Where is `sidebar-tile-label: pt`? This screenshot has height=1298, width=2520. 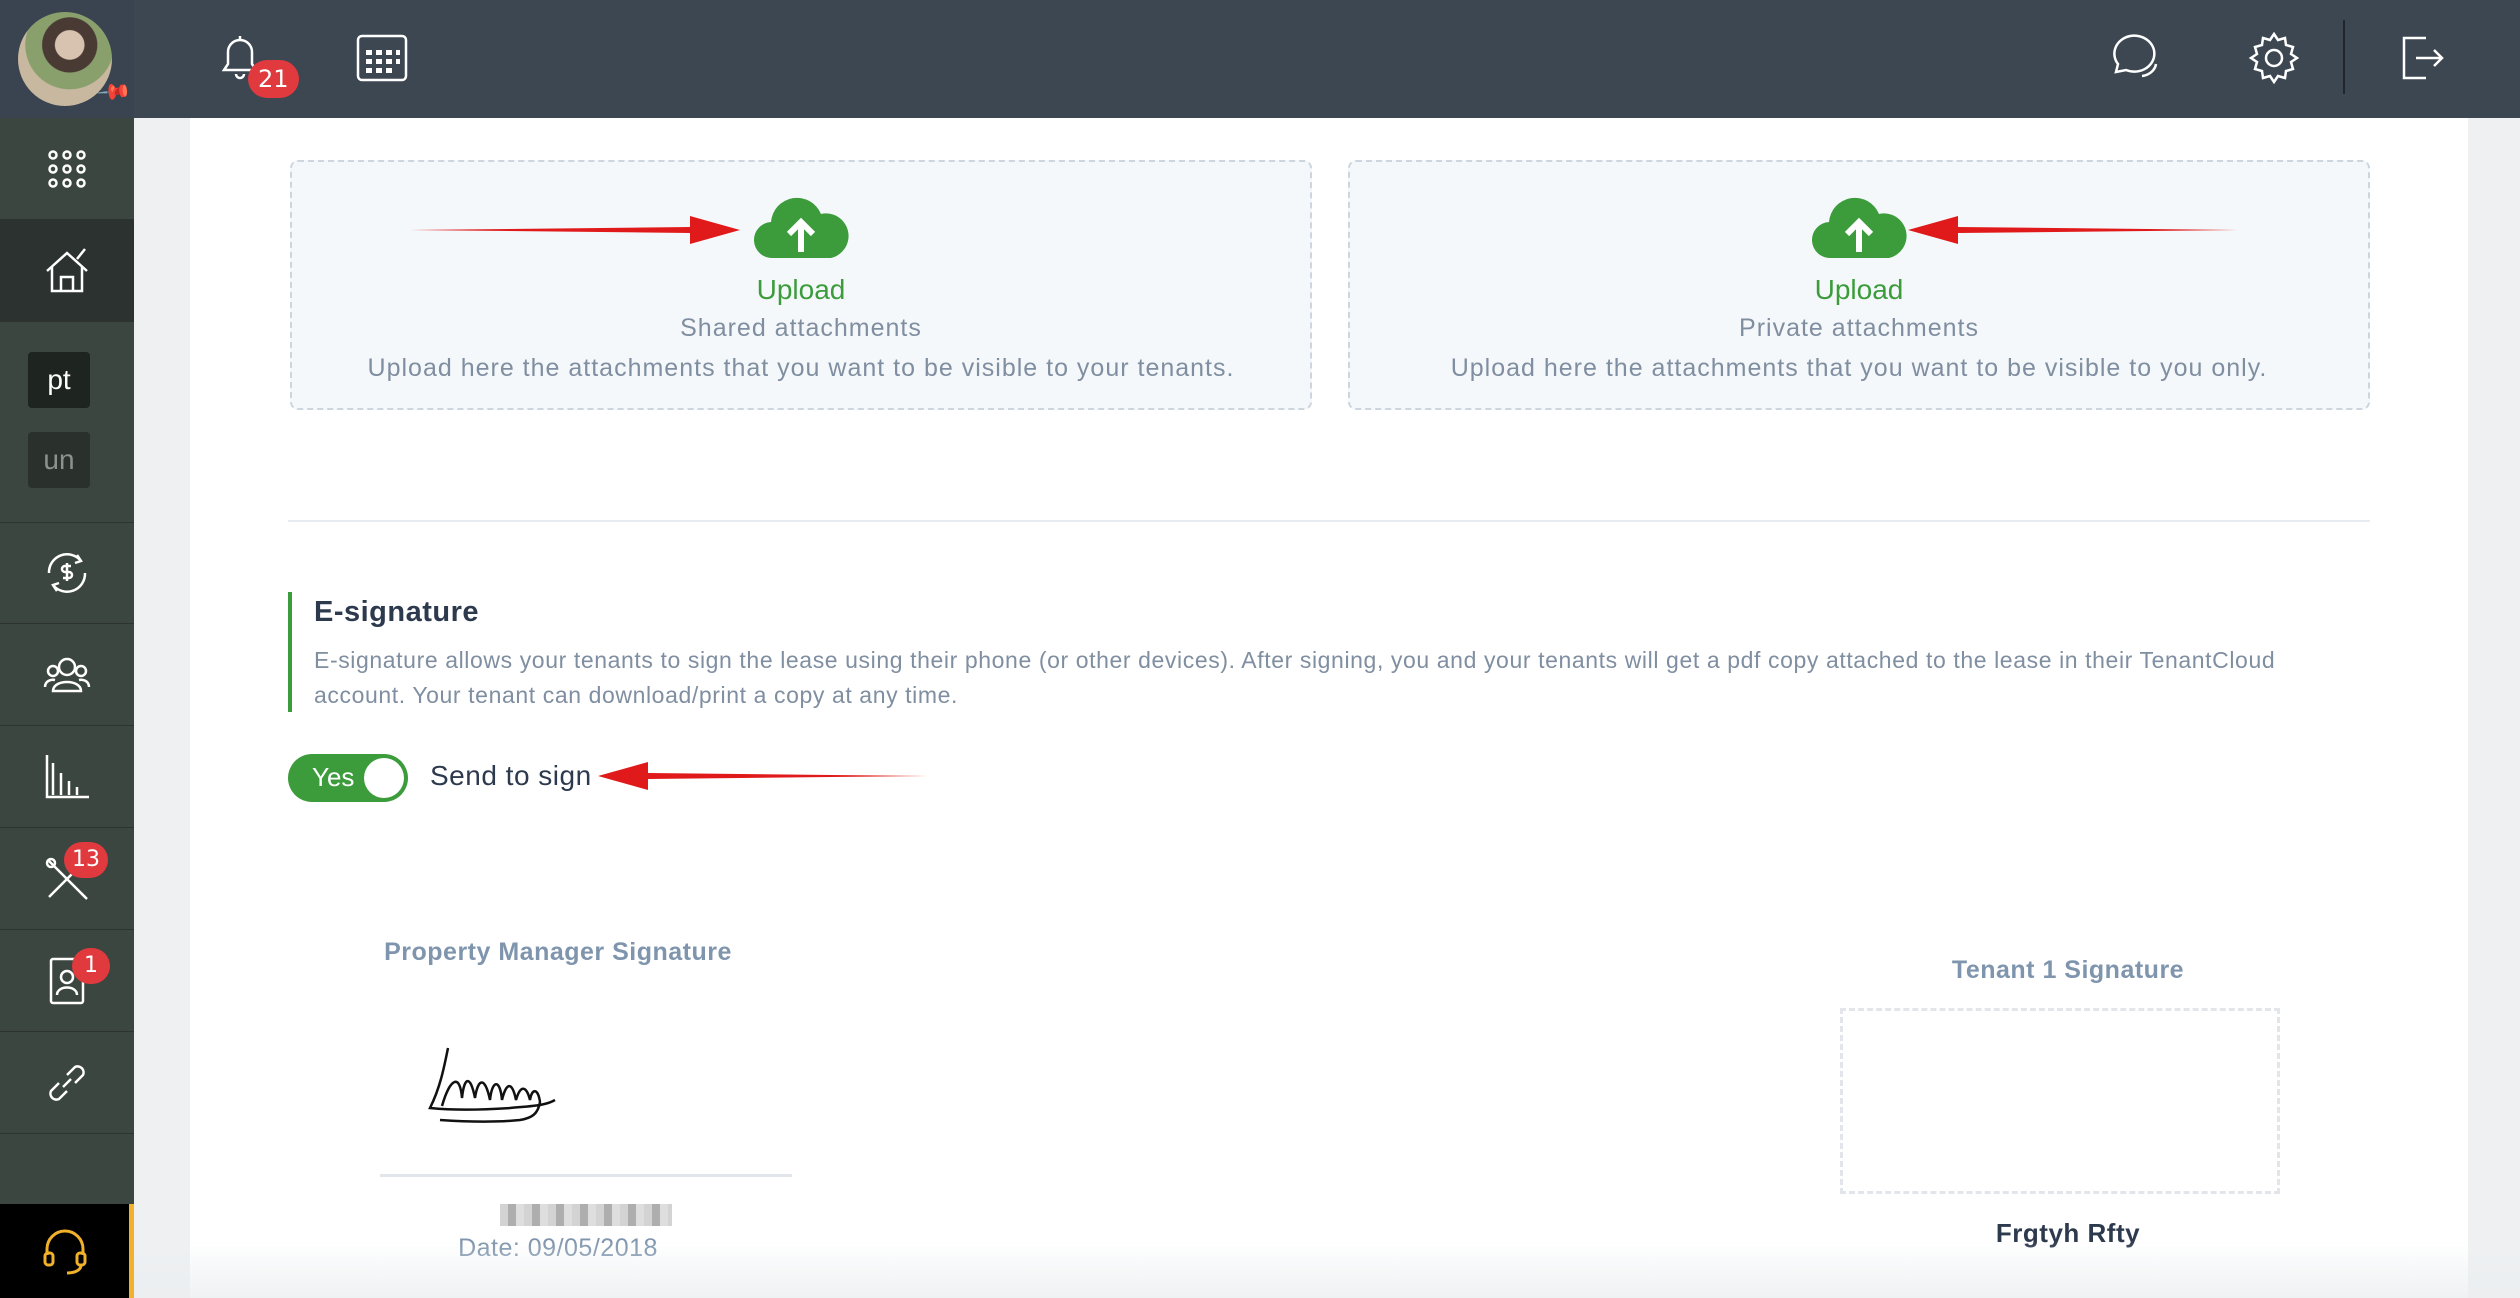 sidebar-tile-label: pt is located at coordinates (59, 379).